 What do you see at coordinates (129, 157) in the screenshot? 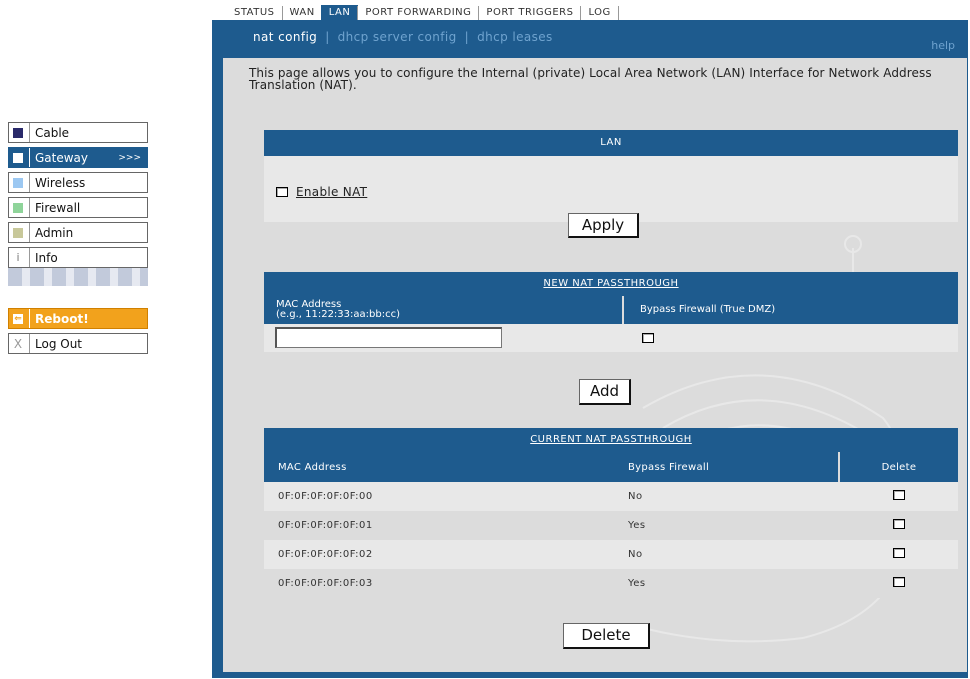
I see `chevron-right-icon: >>>` at bounding box center [129, 157].